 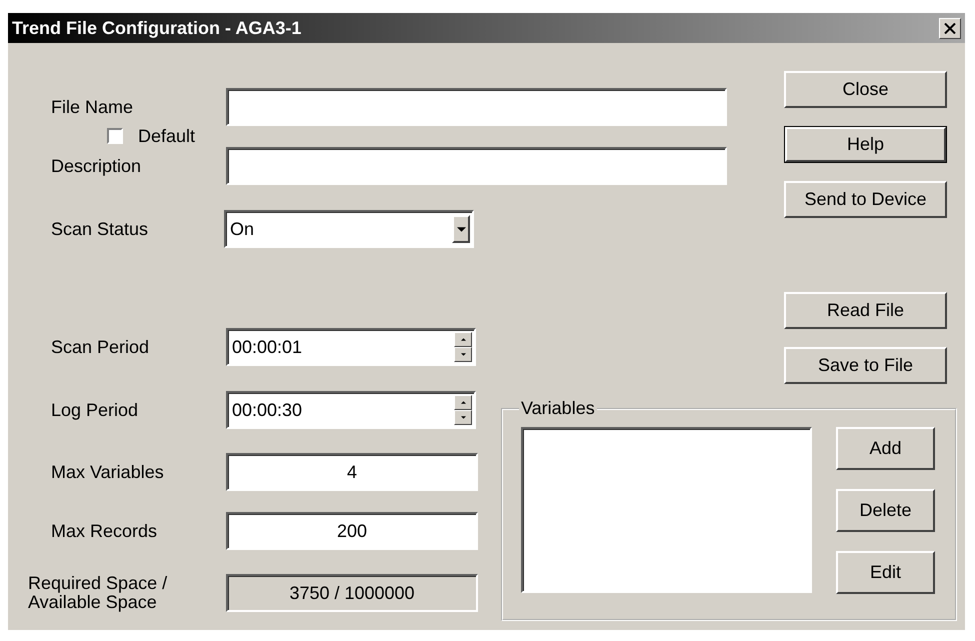 I want to click on dialog-button: Help, so click(x=865, y=144).